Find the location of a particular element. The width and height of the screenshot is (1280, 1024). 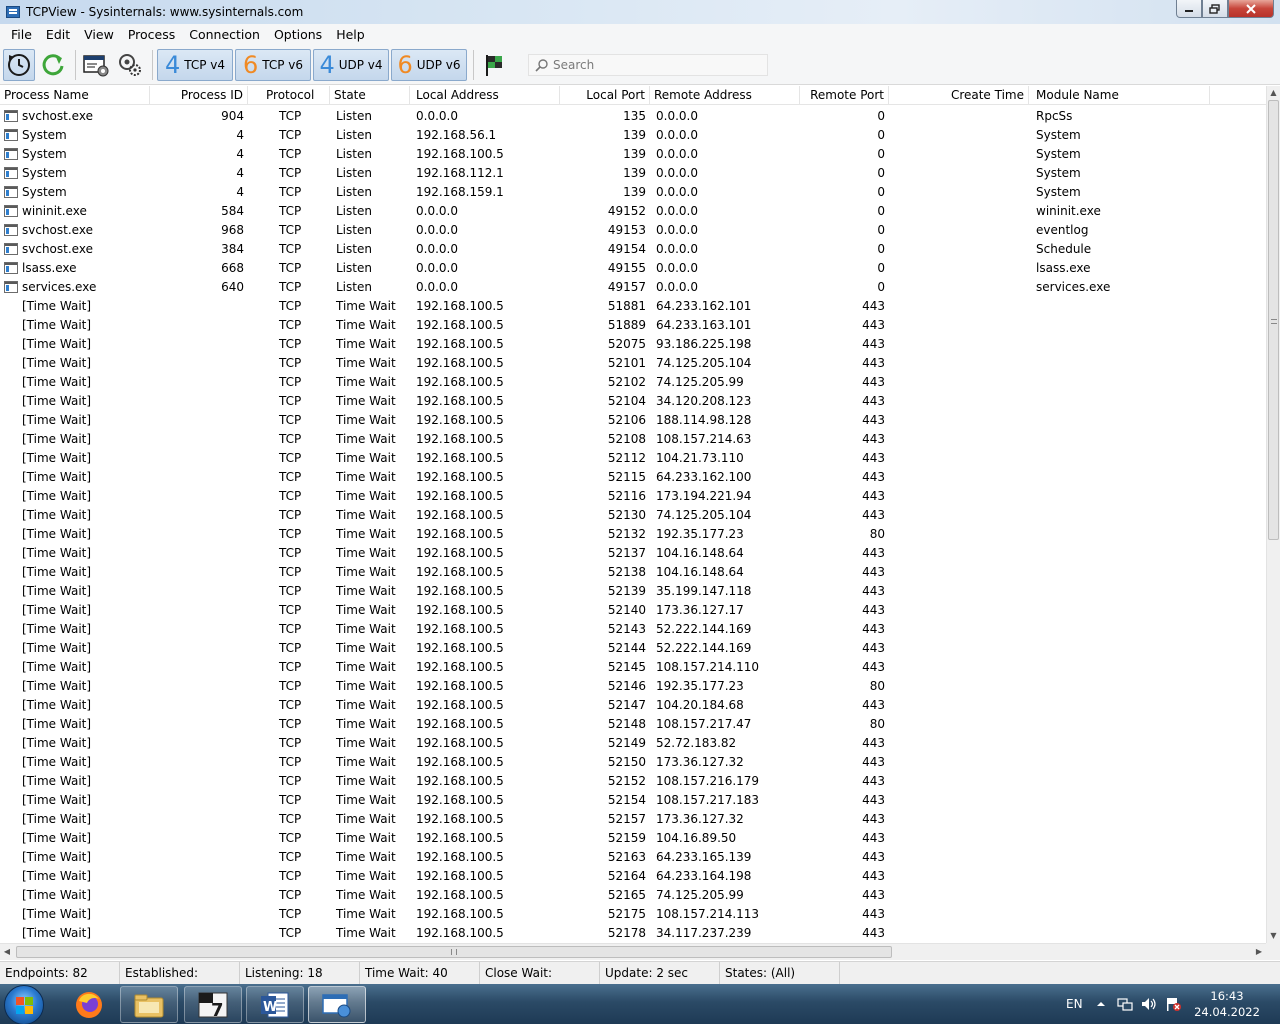

cell-local-address: 192.168.100.5 is located at coordinates (460, 420).